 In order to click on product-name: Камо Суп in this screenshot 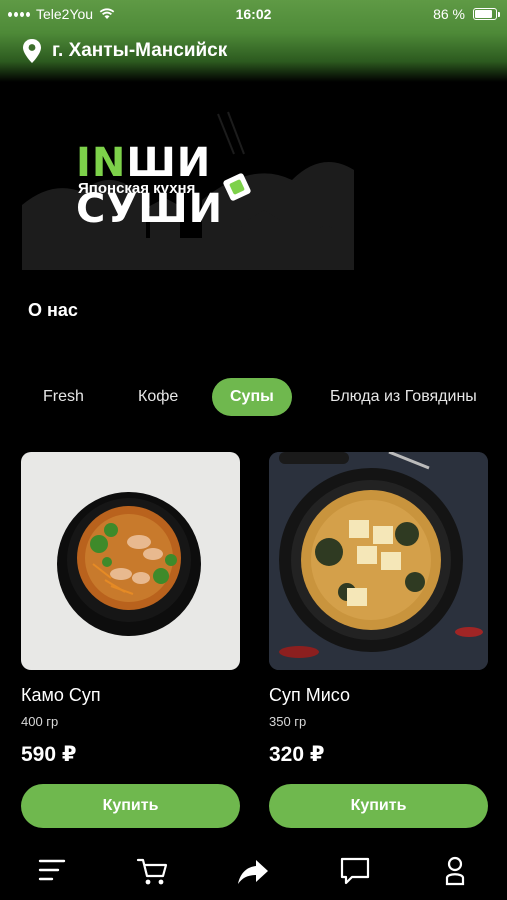, I will do `click(61, 695)`.